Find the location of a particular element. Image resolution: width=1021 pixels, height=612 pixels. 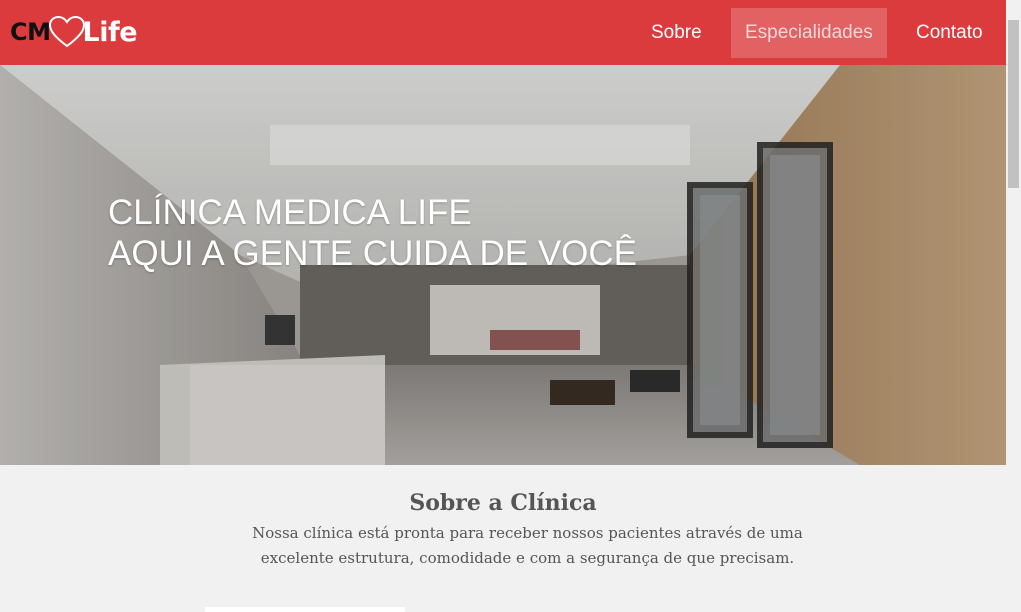

heart-icon is located at coordinates (66, 32).